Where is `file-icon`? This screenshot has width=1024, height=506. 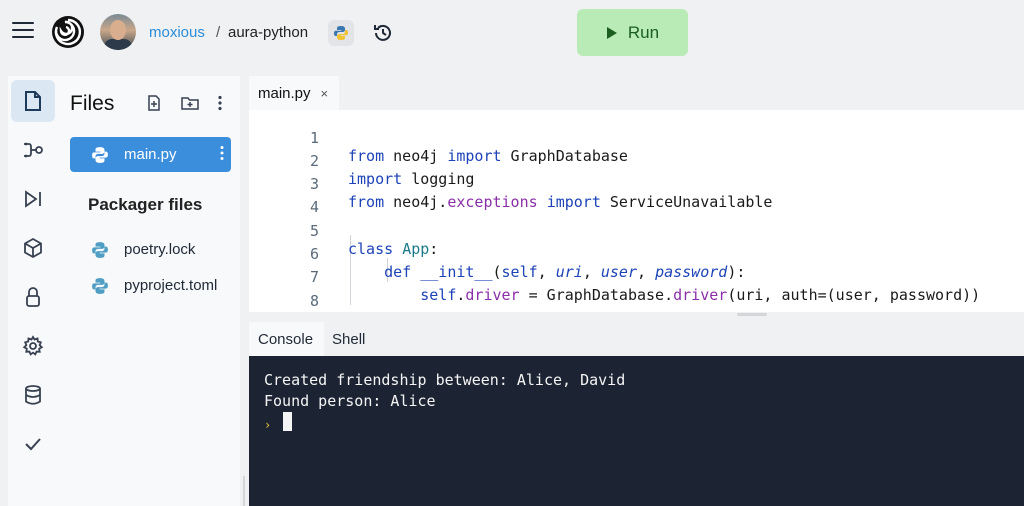
file-icon is located at coordinates (33, 101).